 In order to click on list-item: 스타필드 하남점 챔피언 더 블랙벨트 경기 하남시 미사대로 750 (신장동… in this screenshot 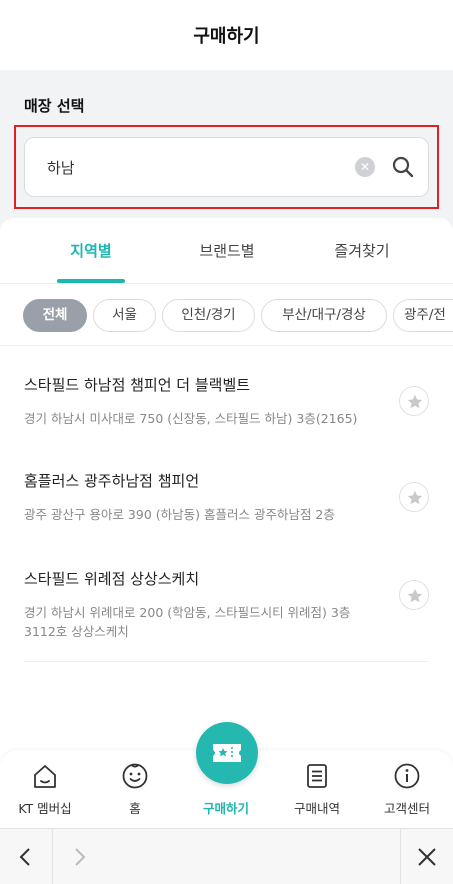, I will do `click(226, 401)`.